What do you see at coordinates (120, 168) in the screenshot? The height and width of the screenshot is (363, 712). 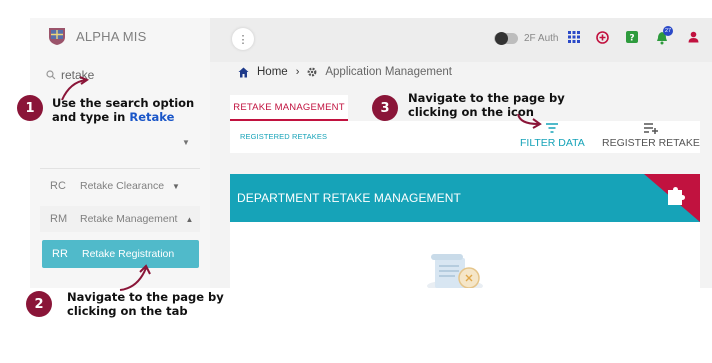 I see `divider` at bounding box center [120, 168].